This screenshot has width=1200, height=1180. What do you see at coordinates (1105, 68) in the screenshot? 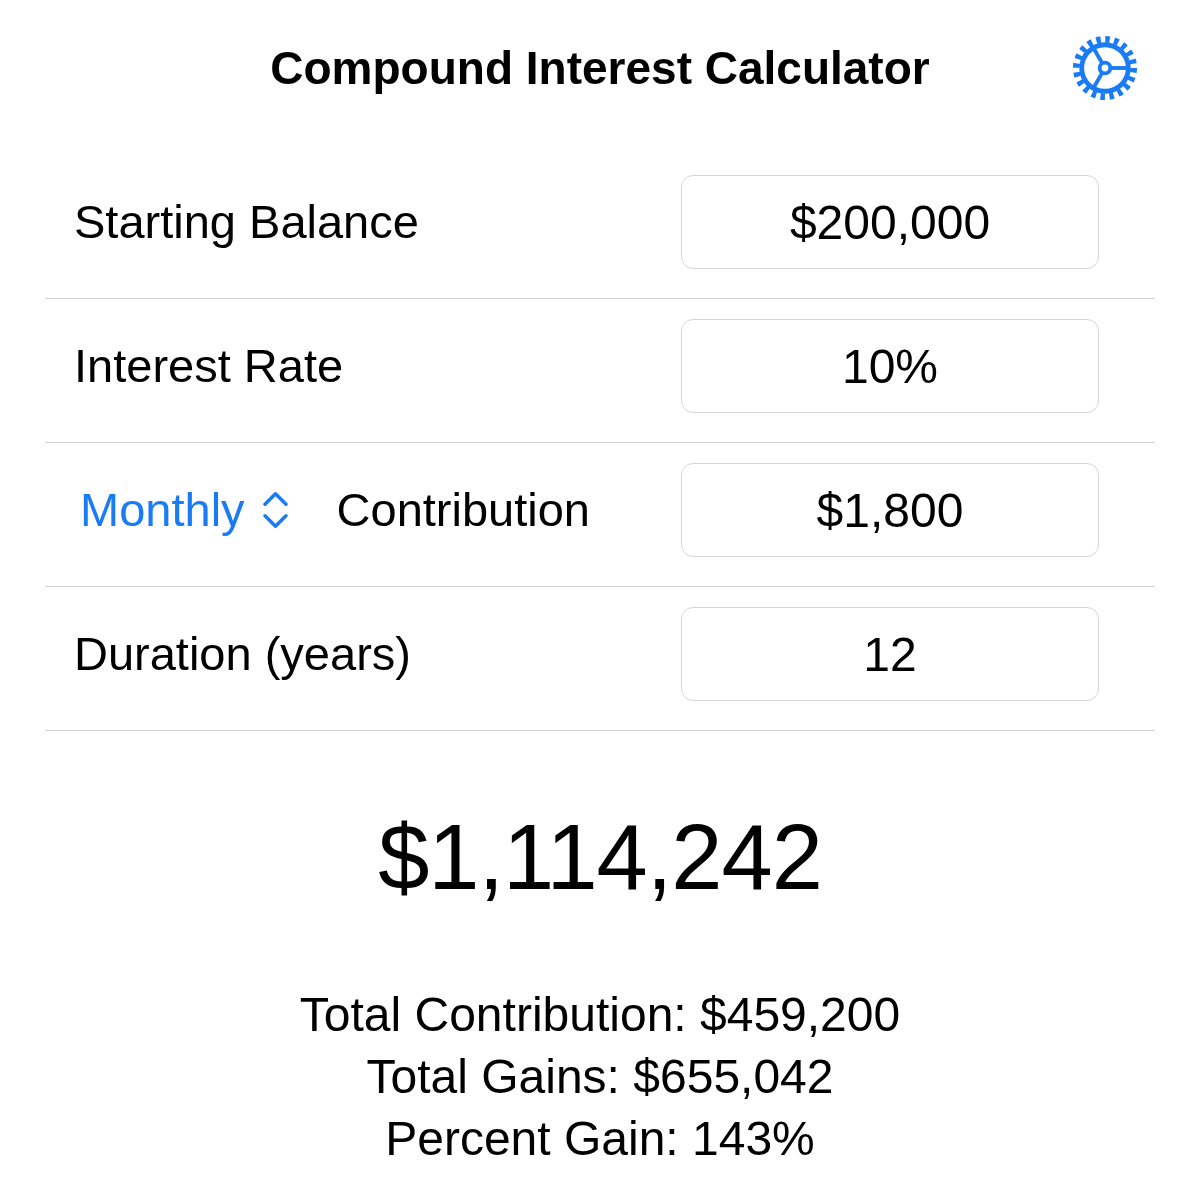
I see `settings-icon` at bounding box center [1105, 68].